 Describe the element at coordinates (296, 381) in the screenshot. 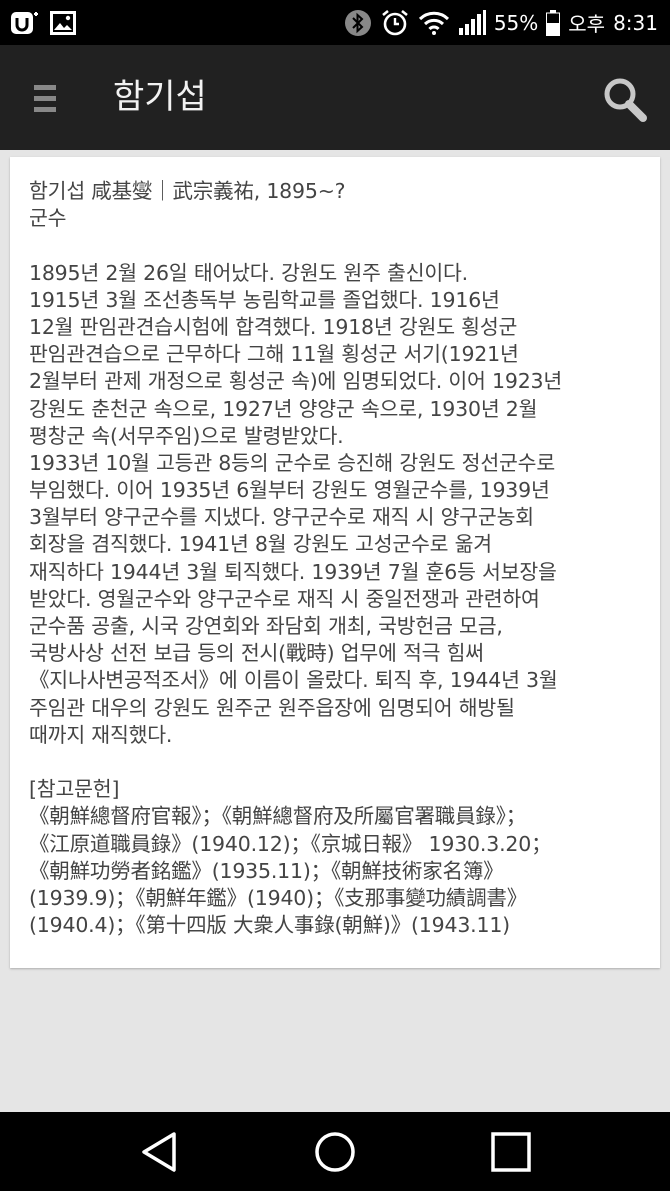

I see `body-line: 2월부터 관제 개정으로 횡성군 속)에 임명되었다. 이어 1923년` at that location.